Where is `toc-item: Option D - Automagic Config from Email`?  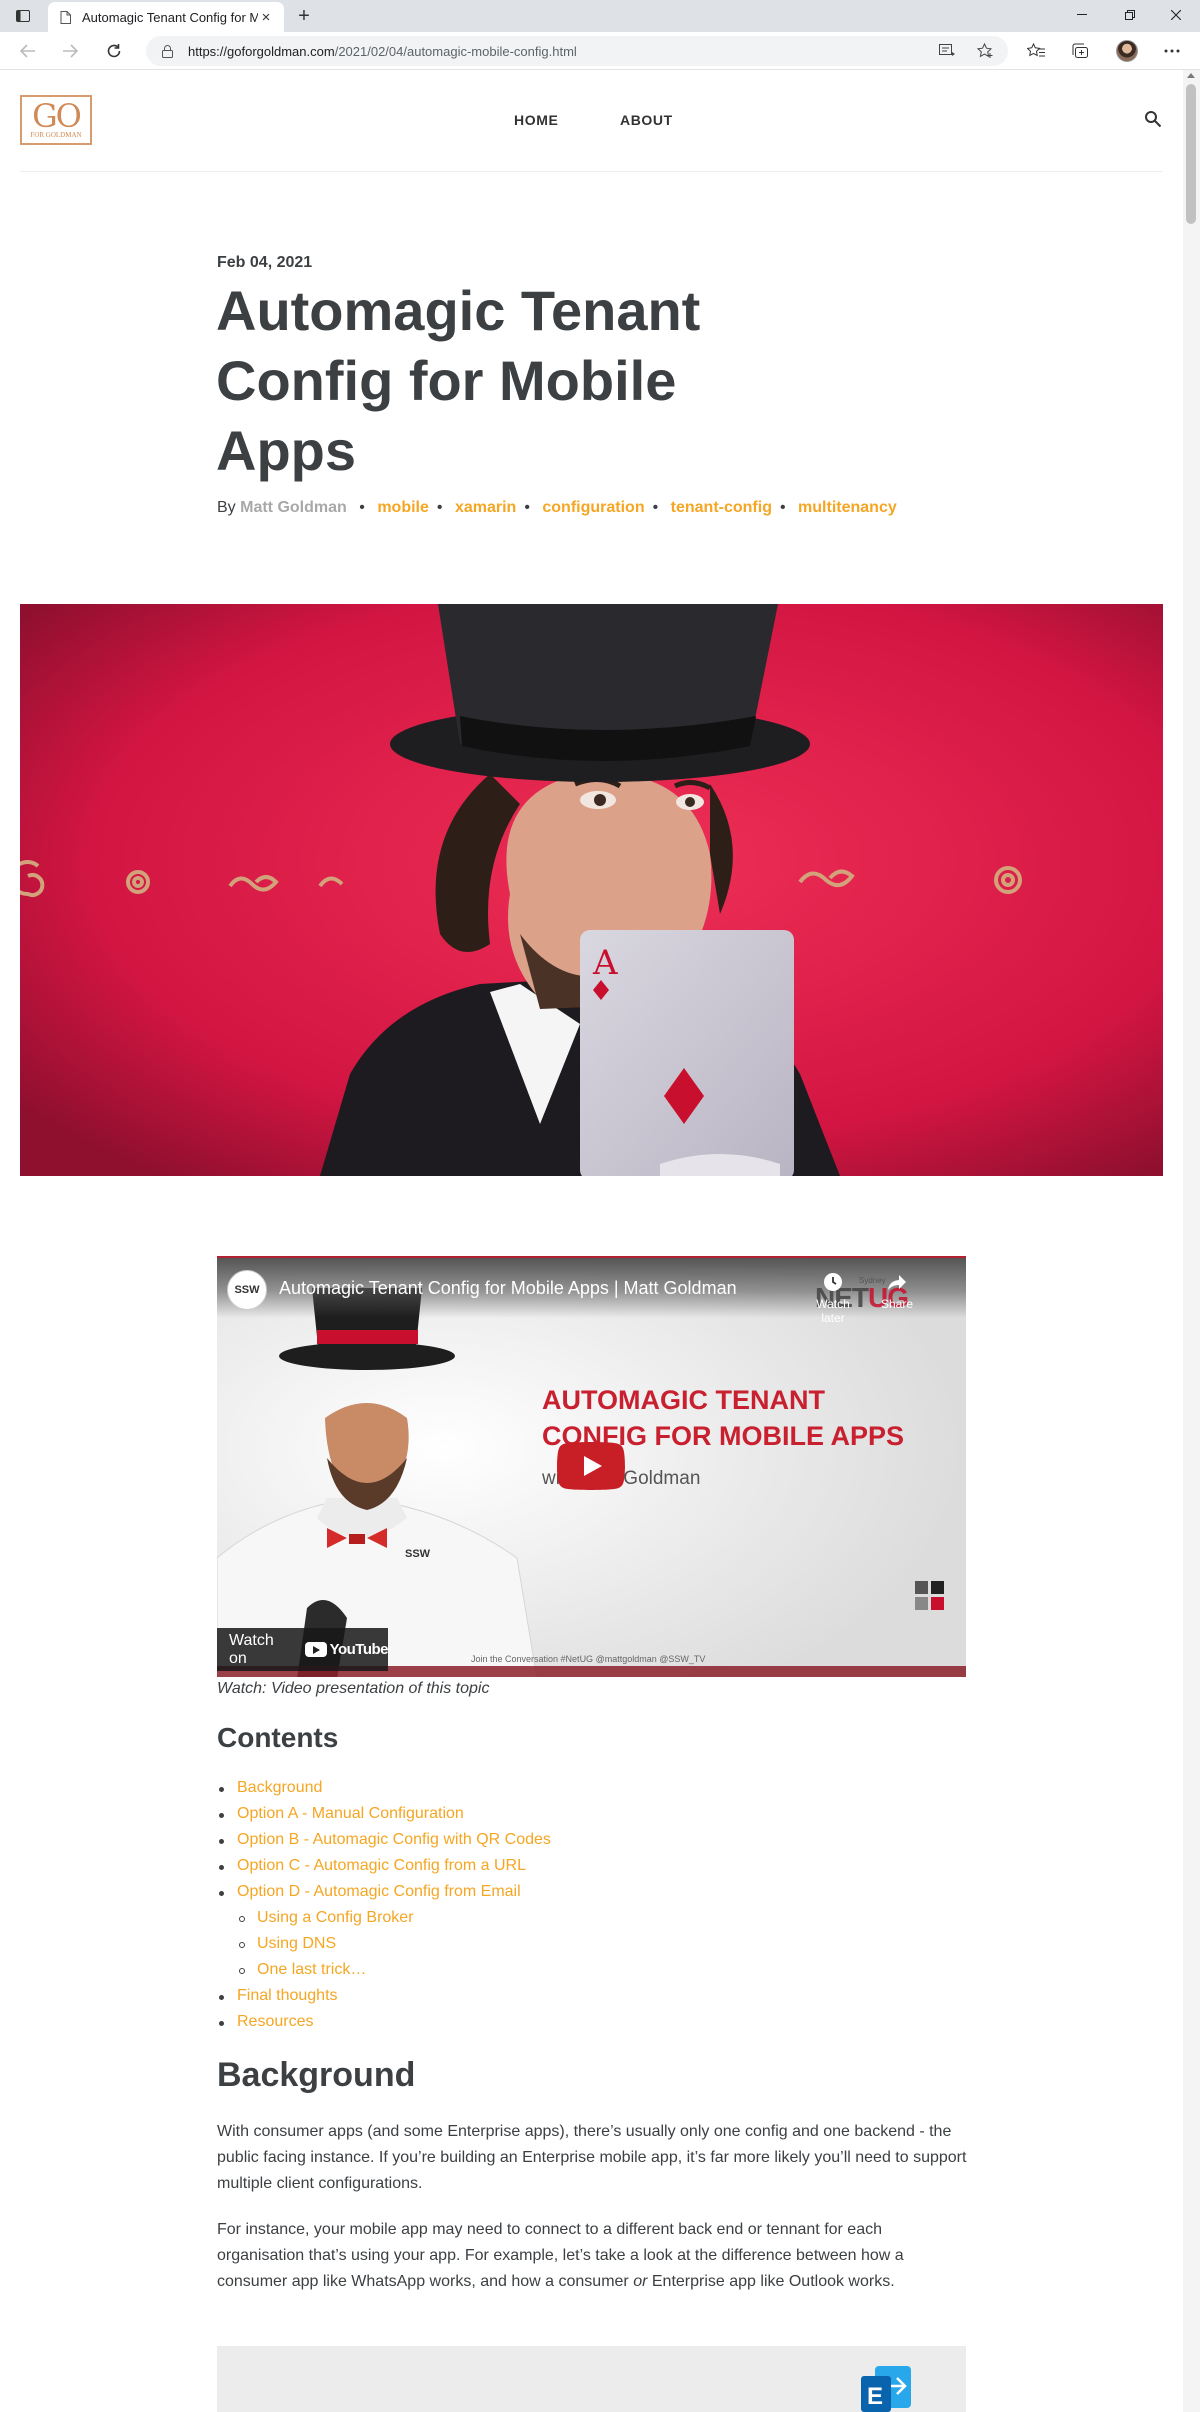 toc-item: Option D - Automagic Config from Email is located at coordinates (517, 1894).